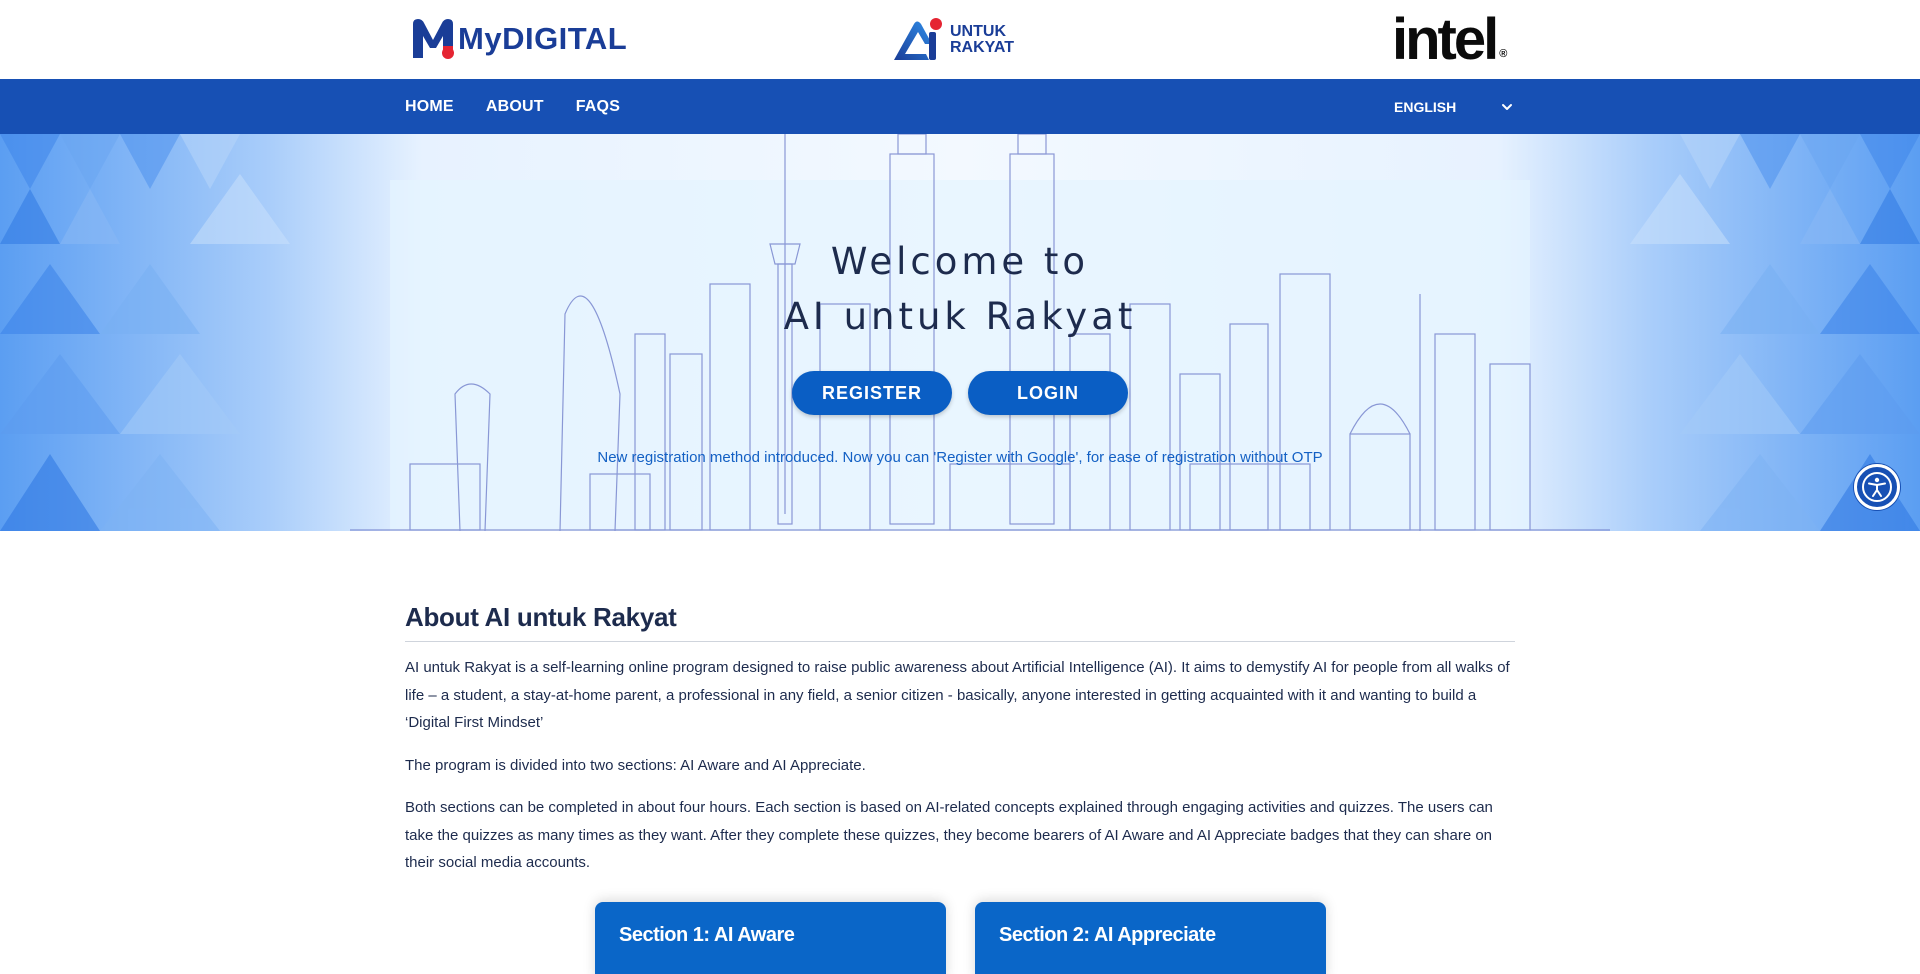 Image resolution: width=1920 pixels, height=974 pixels. I want to click on ai-untuk-rakyat-logo: UNTUK RAKYAT, so click(953, 40).